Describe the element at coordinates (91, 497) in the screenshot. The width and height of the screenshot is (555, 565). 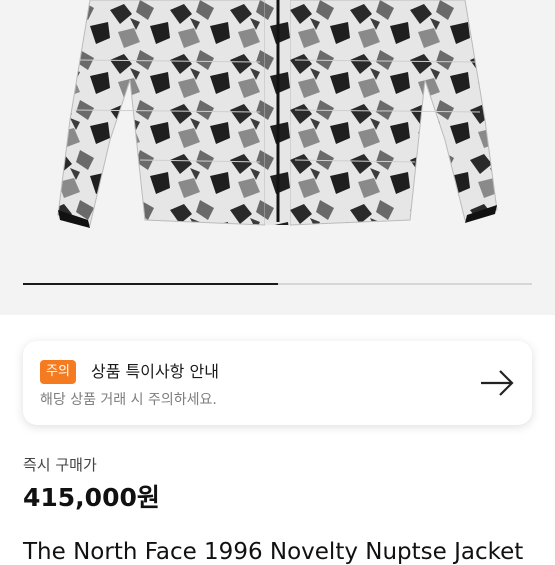
I see `instant-buy-price: 415,000원` at that location.